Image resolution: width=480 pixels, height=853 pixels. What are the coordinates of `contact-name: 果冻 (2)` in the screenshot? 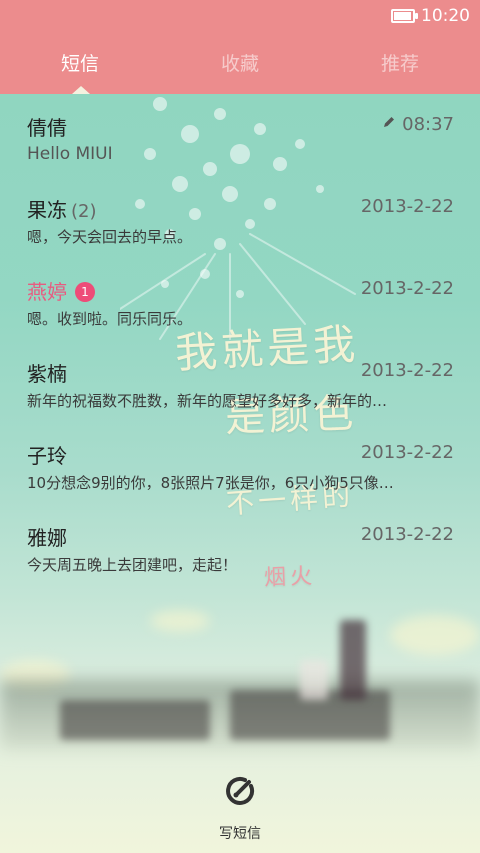 It's located at (62, 208).